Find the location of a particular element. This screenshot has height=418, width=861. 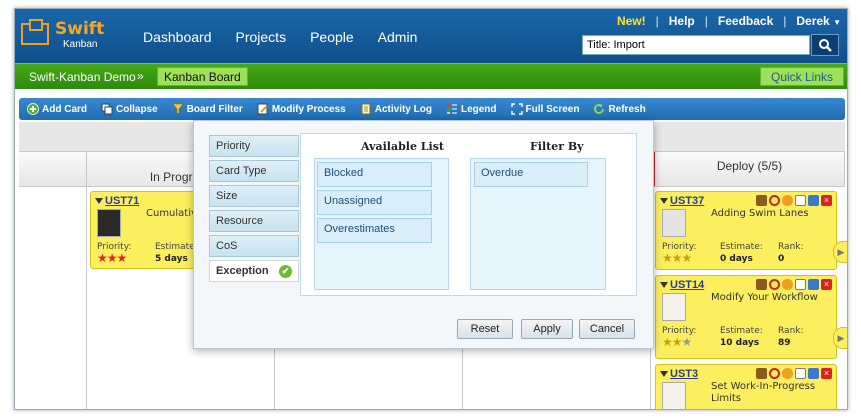

legend-label: Legend is located at coordinates (478, 109).